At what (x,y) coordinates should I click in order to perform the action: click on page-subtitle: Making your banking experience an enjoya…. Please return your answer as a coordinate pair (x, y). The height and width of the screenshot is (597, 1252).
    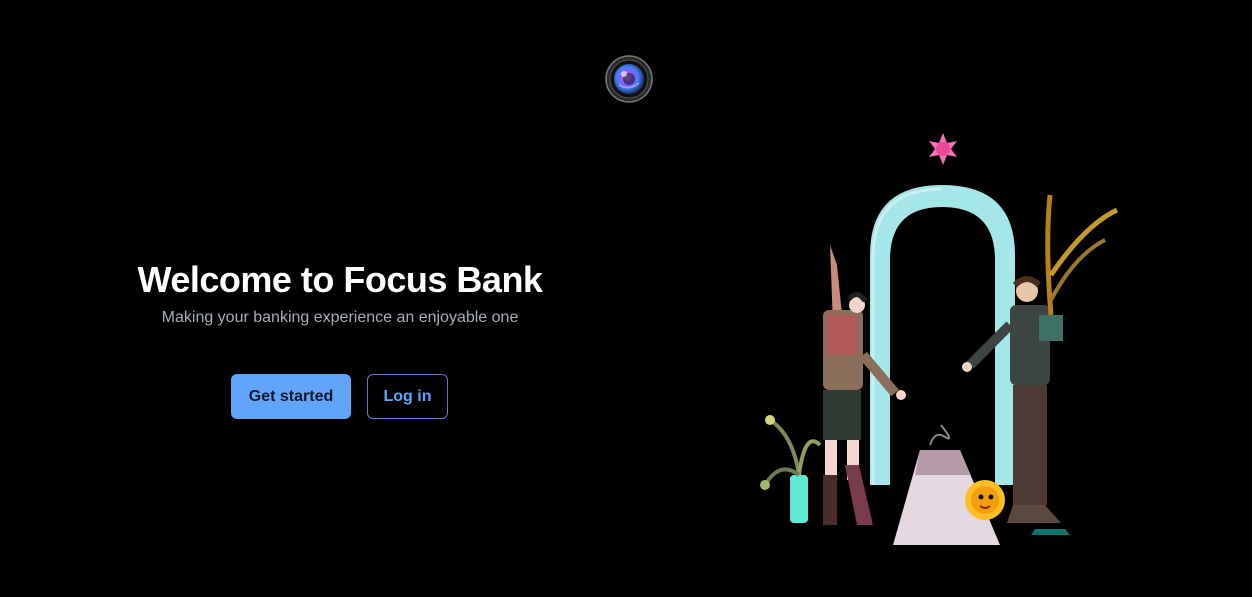
    Looking at the image, I should click on (340, 317).